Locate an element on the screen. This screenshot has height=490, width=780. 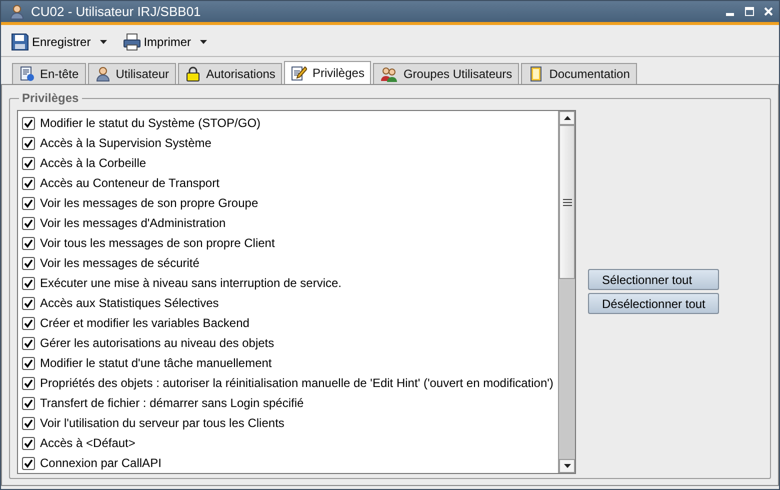
checkbox-label: Accès aux Statistiques Sélectives is located at coordinates (129, 303).